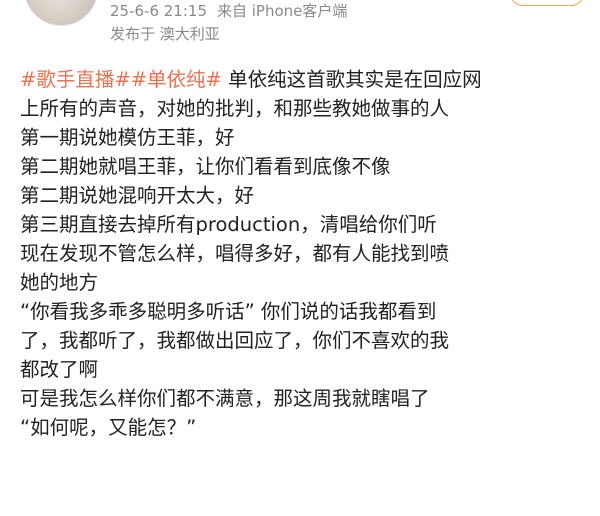  Describe the element at coordinates (127, 137) in the screenshot. I see `post-line: 第一期说她模仿王菲，好` at that location.